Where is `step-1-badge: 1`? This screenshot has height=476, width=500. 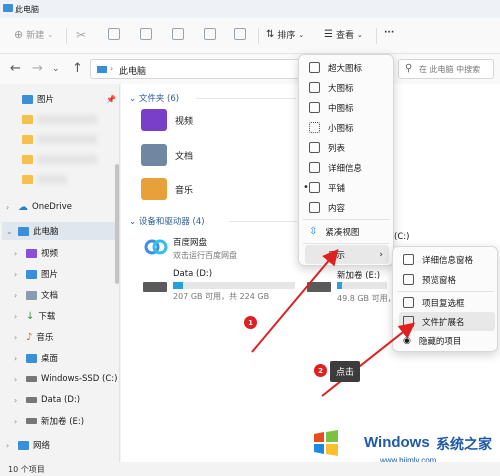 step-1-badge: 1 is located at coordinates (250, 322).